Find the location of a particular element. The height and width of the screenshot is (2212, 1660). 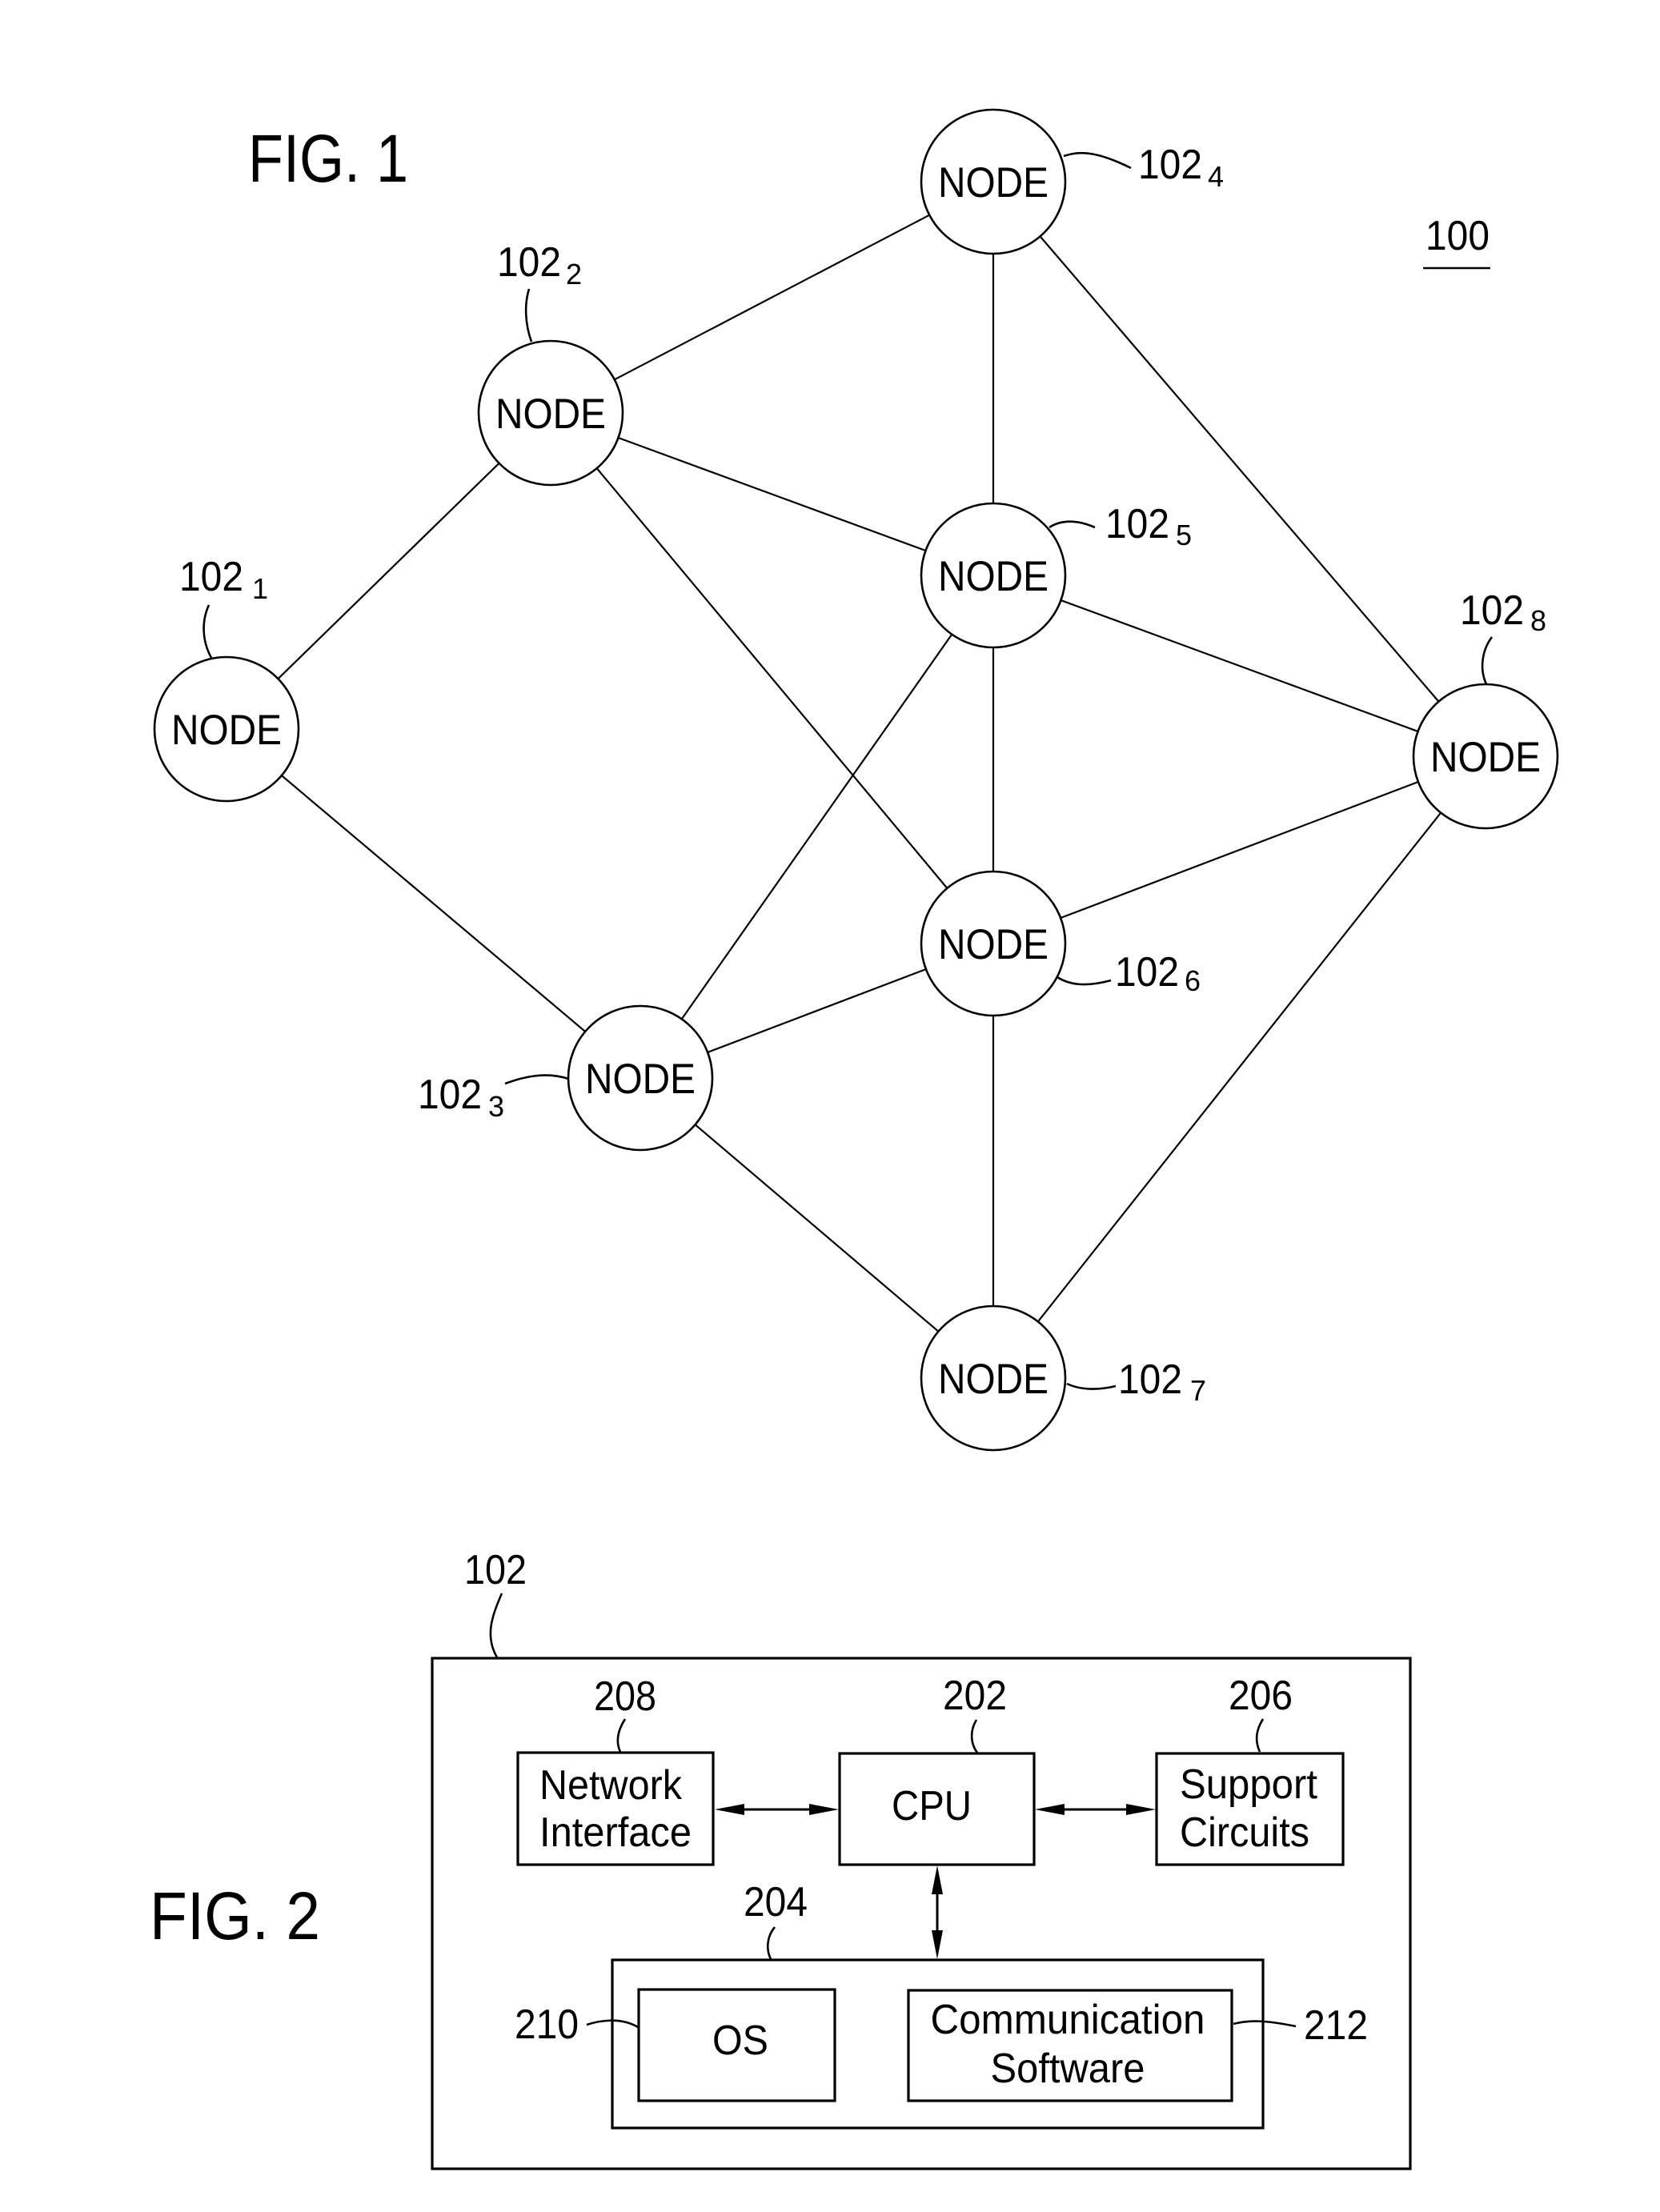

node-102-3: NODE is located at coordinates (640, 1078).